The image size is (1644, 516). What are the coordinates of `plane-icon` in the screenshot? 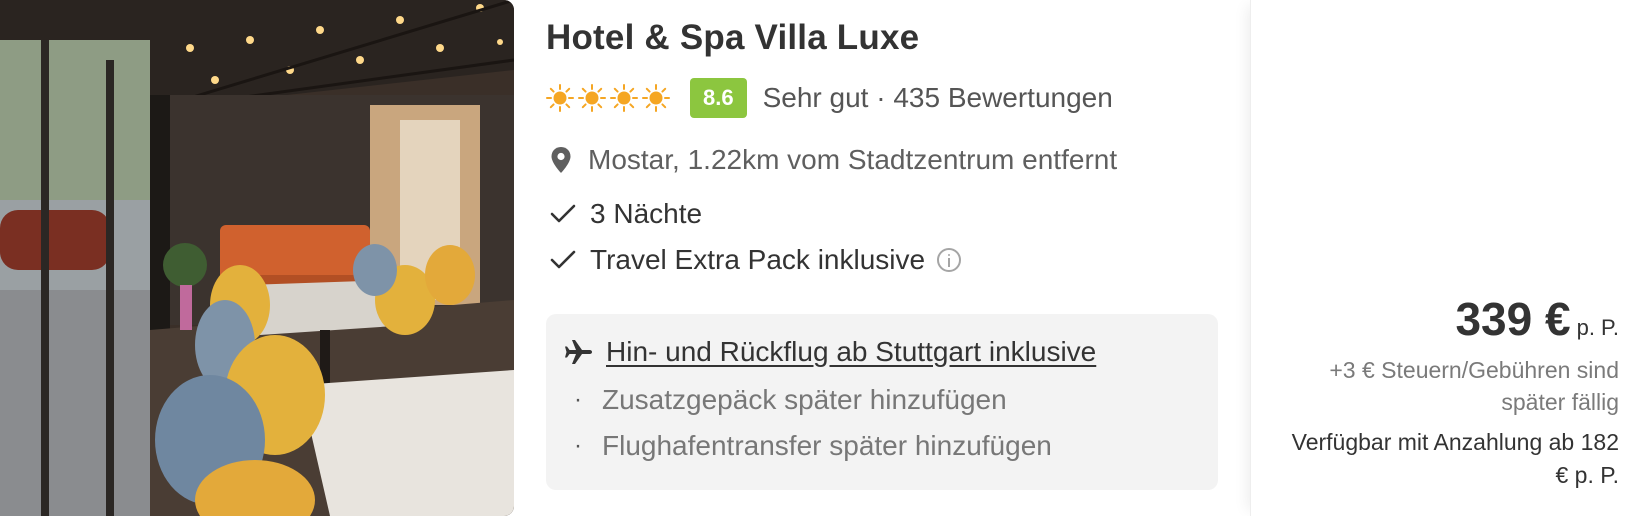 It's located at (578, 352).